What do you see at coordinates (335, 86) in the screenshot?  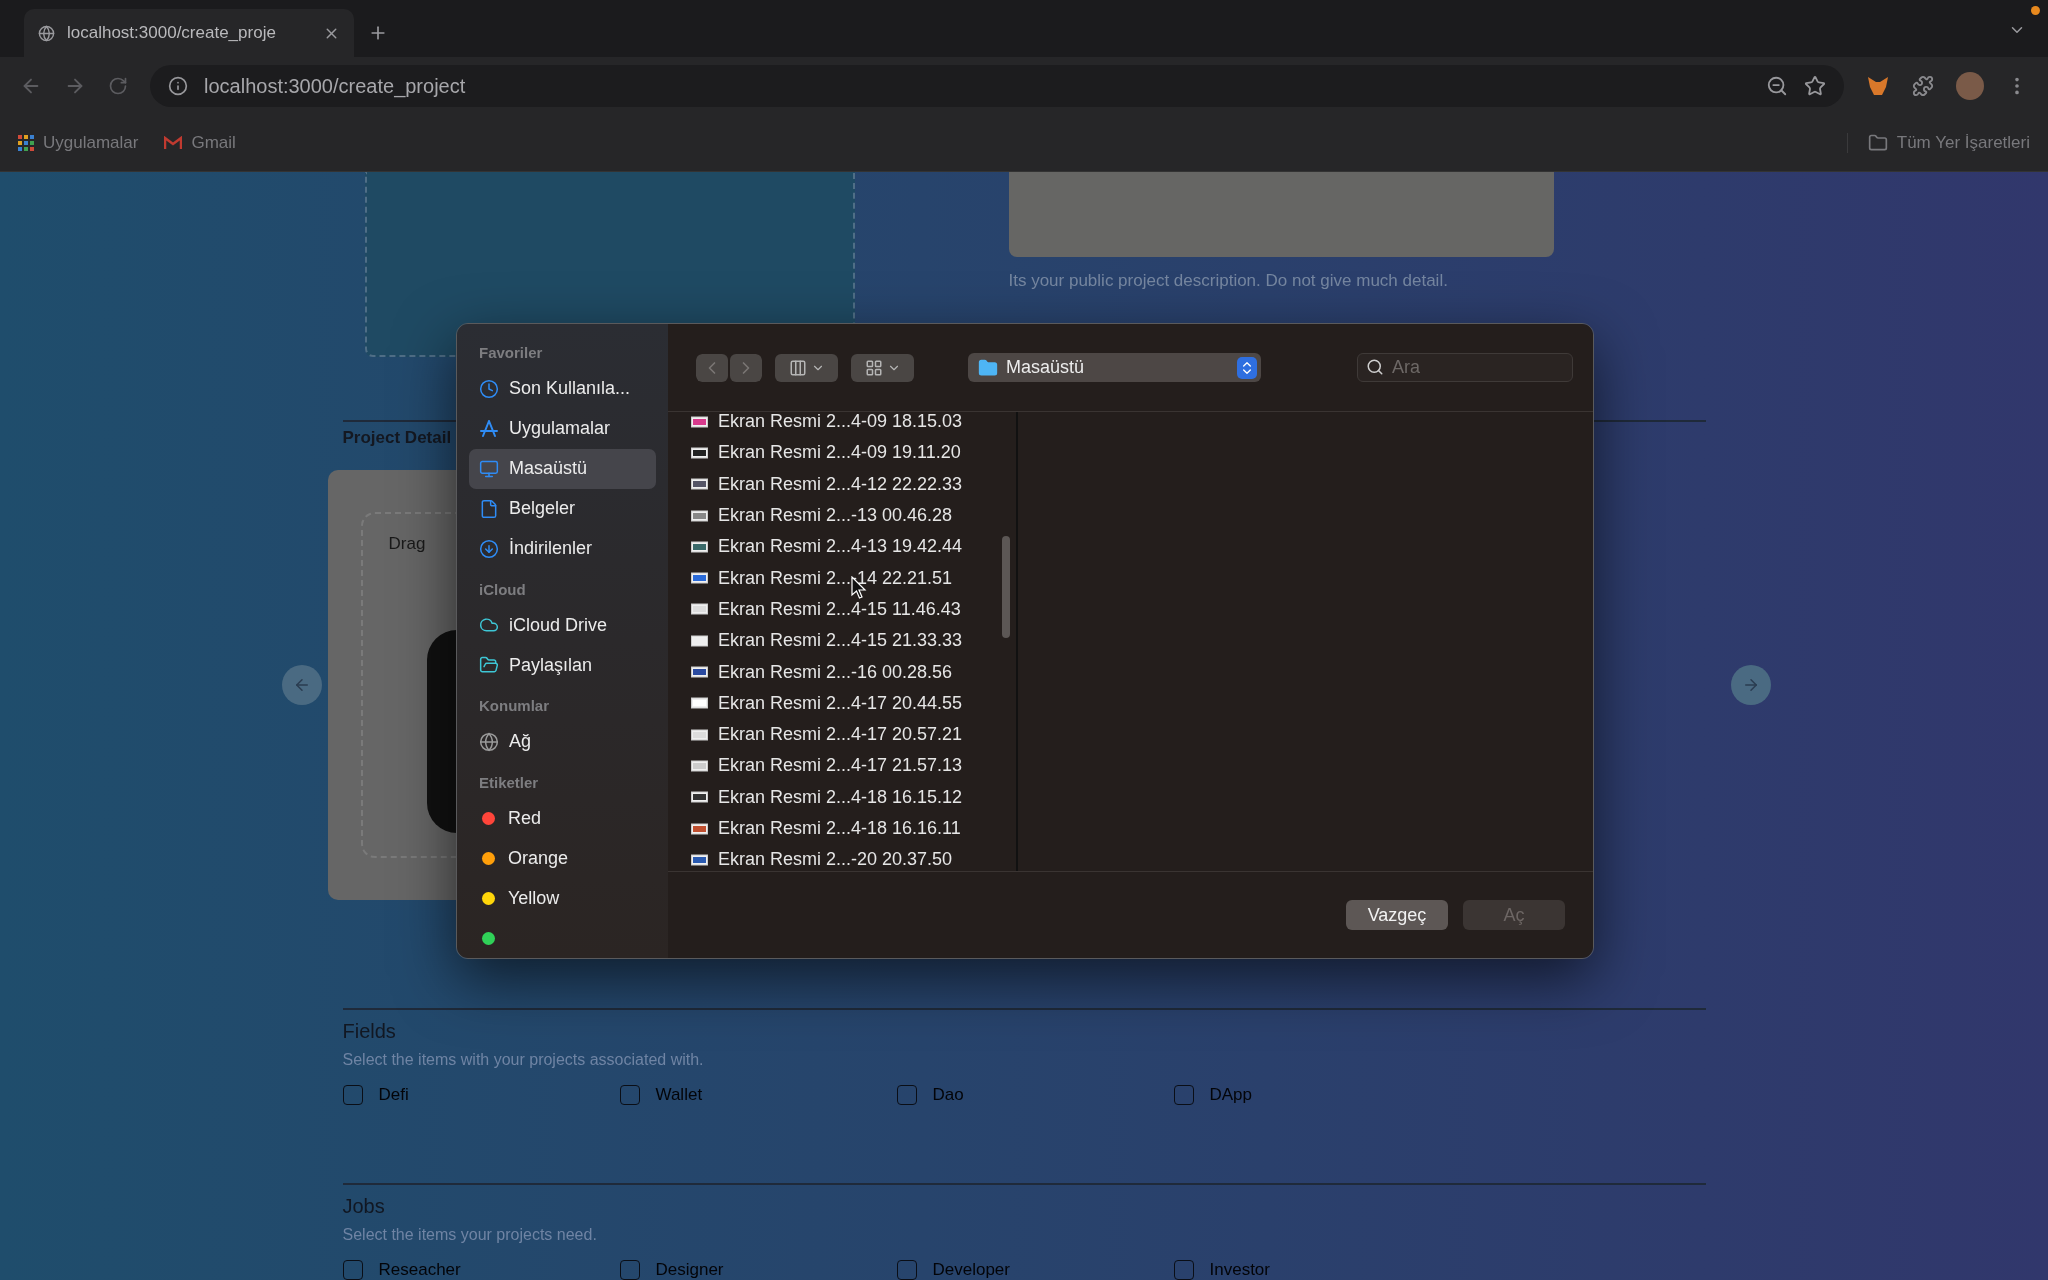 I see `url-text: localhost:3000/create_project` at bounding box center [335, 86].